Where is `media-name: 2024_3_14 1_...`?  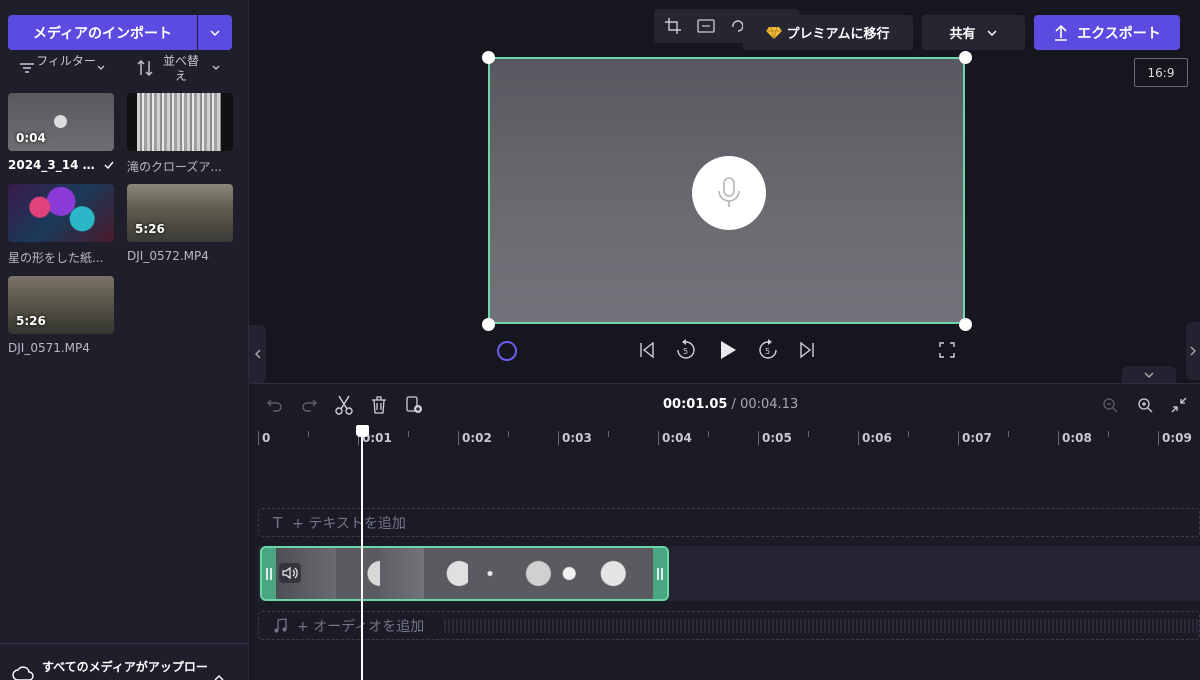
media-name: 2024_3_14 1_... is located at coordinates (54, 165).